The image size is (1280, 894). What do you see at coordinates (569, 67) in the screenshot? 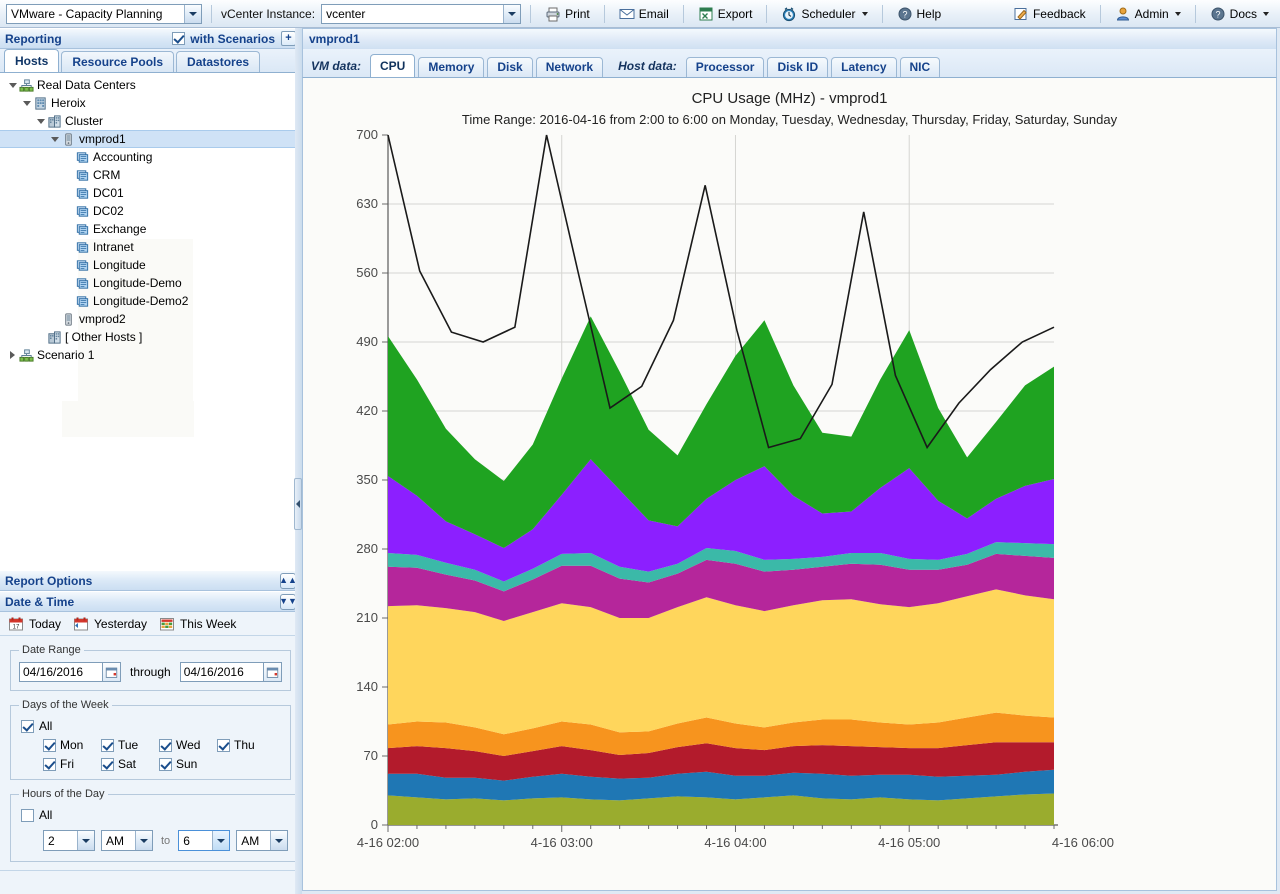
I see `tab-network: Network` at bounding box center [569, 67].